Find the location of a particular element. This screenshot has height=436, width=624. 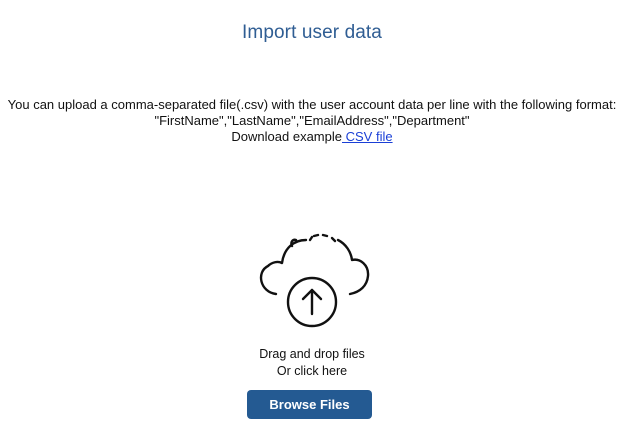

download-example-label: Download example is located at coordinates (286, 136).